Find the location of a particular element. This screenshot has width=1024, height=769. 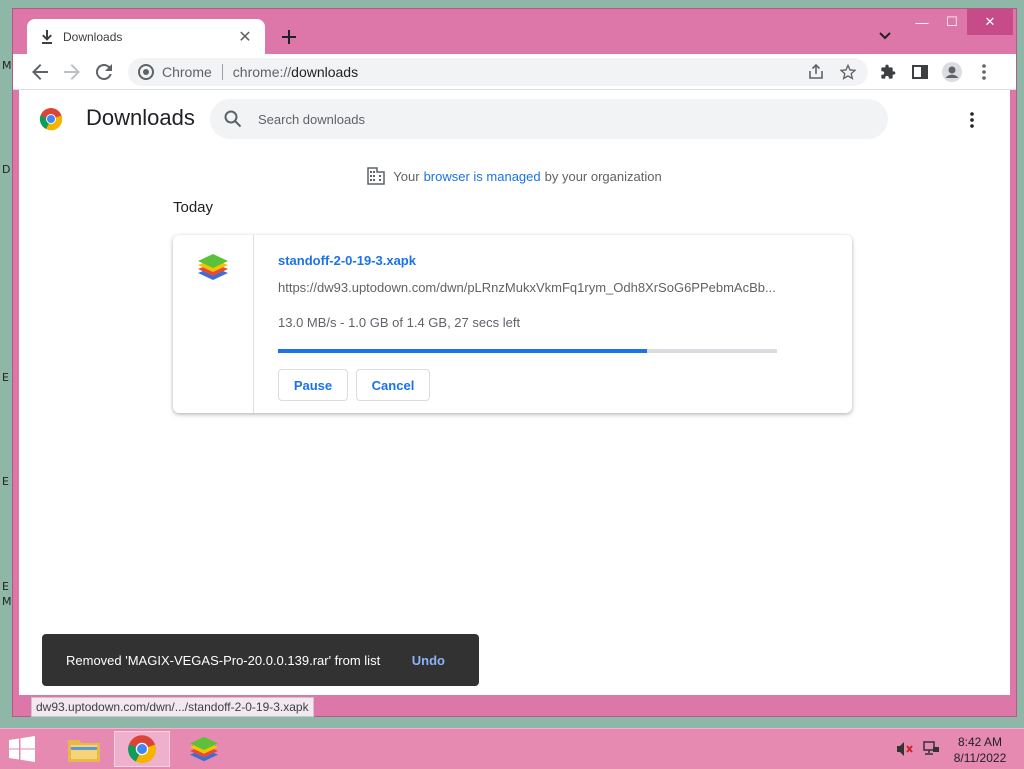

url-host: downloads is located at coordinates (325, 72).